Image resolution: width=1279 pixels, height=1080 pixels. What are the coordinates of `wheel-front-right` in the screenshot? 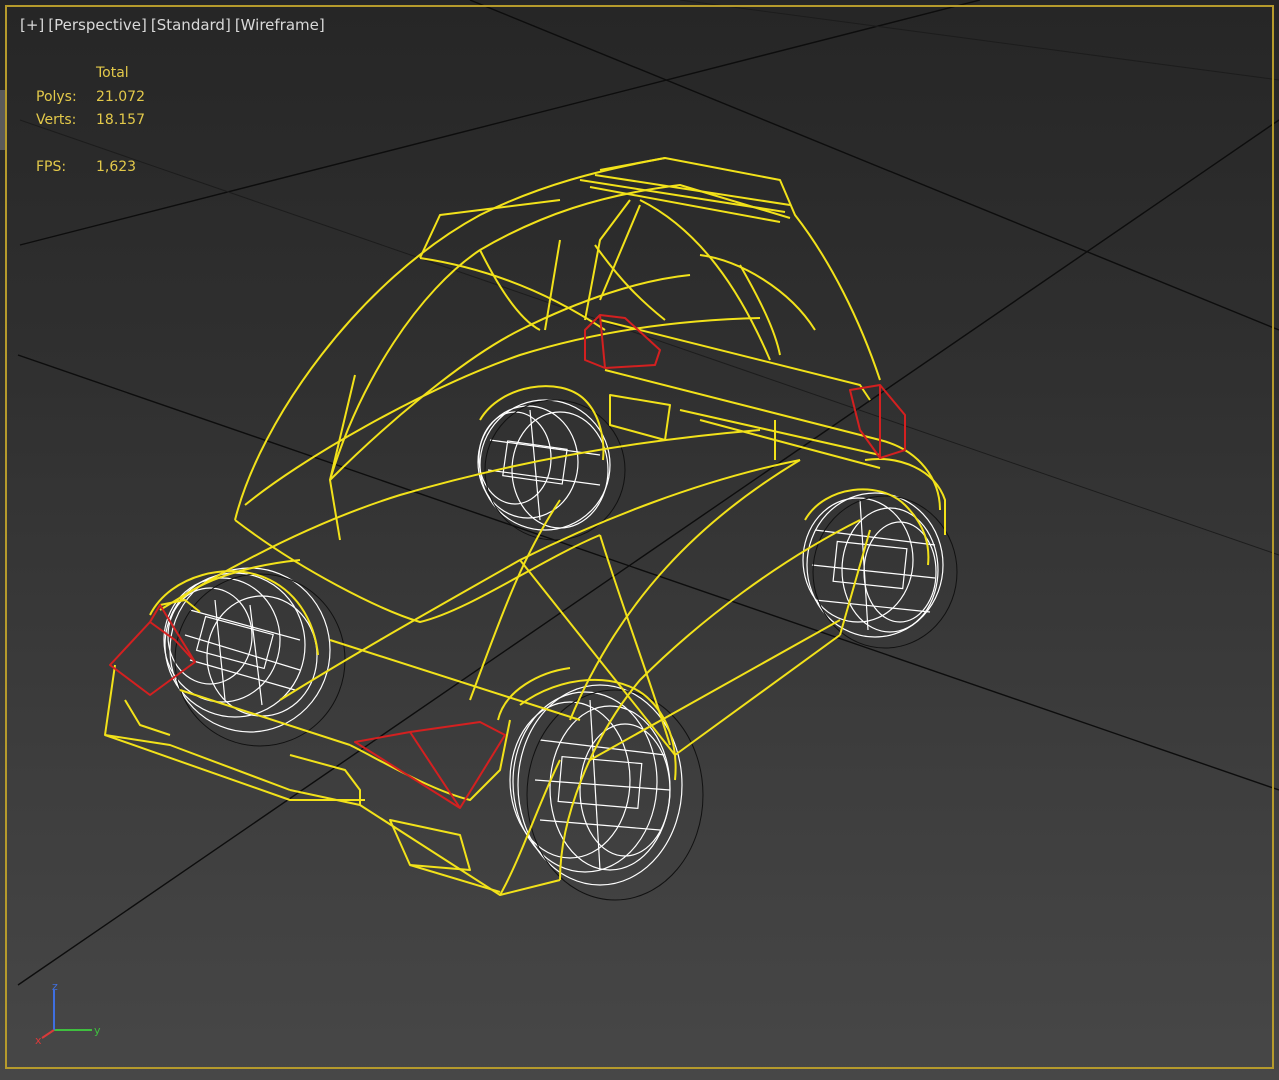 It's located at (873, 565).